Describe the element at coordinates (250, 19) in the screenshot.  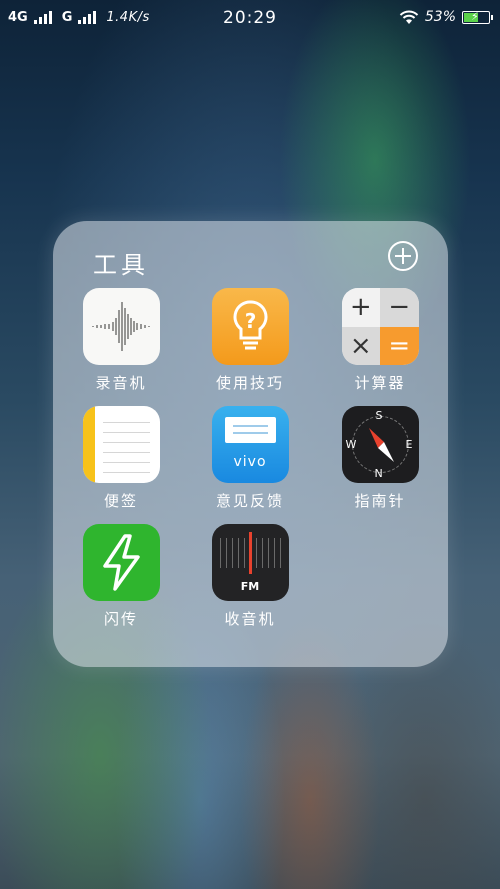
I see `status-bar: 4G G 1.4K/s 20:29 53% ⚡` at that location.